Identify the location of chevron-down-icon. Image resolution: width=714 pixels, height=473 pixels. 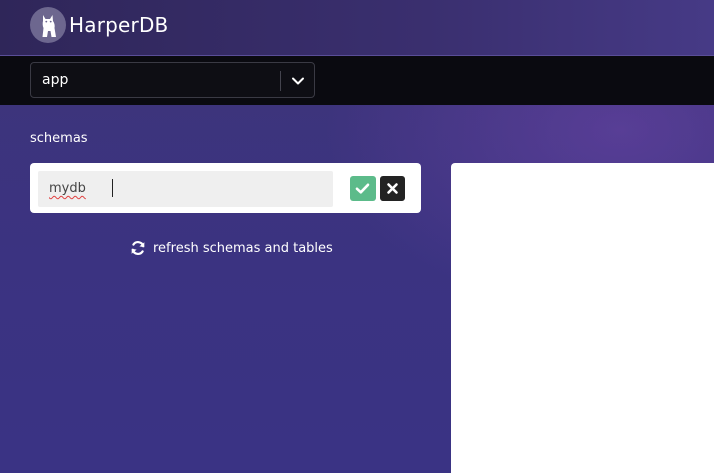
(298, 81).